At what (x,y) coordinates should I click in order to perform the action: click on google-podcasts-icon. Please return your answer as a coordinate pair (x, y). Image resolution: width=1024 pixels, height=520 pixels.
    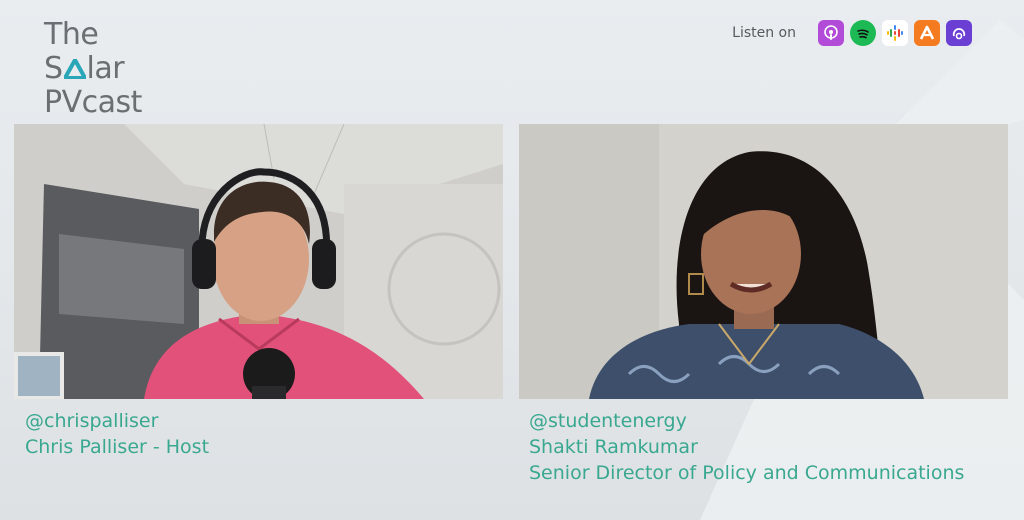
    Looking at the image, I should click on (895, 33).